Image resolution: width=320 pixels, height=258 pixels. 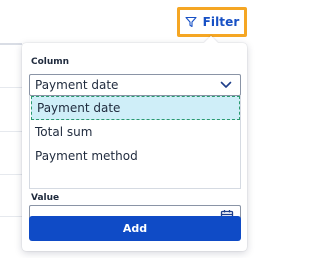 I want to click on column-option-label: Total sum, so click(x=64, y=132).